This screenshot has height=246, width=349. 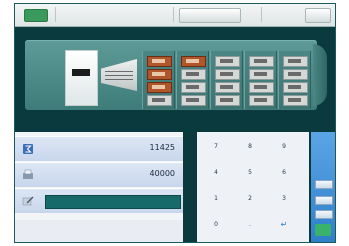 What do you see at coordinates (250, 225) in the screenshot?
I see `key-decimal: .` at bounding box center [250, 225].